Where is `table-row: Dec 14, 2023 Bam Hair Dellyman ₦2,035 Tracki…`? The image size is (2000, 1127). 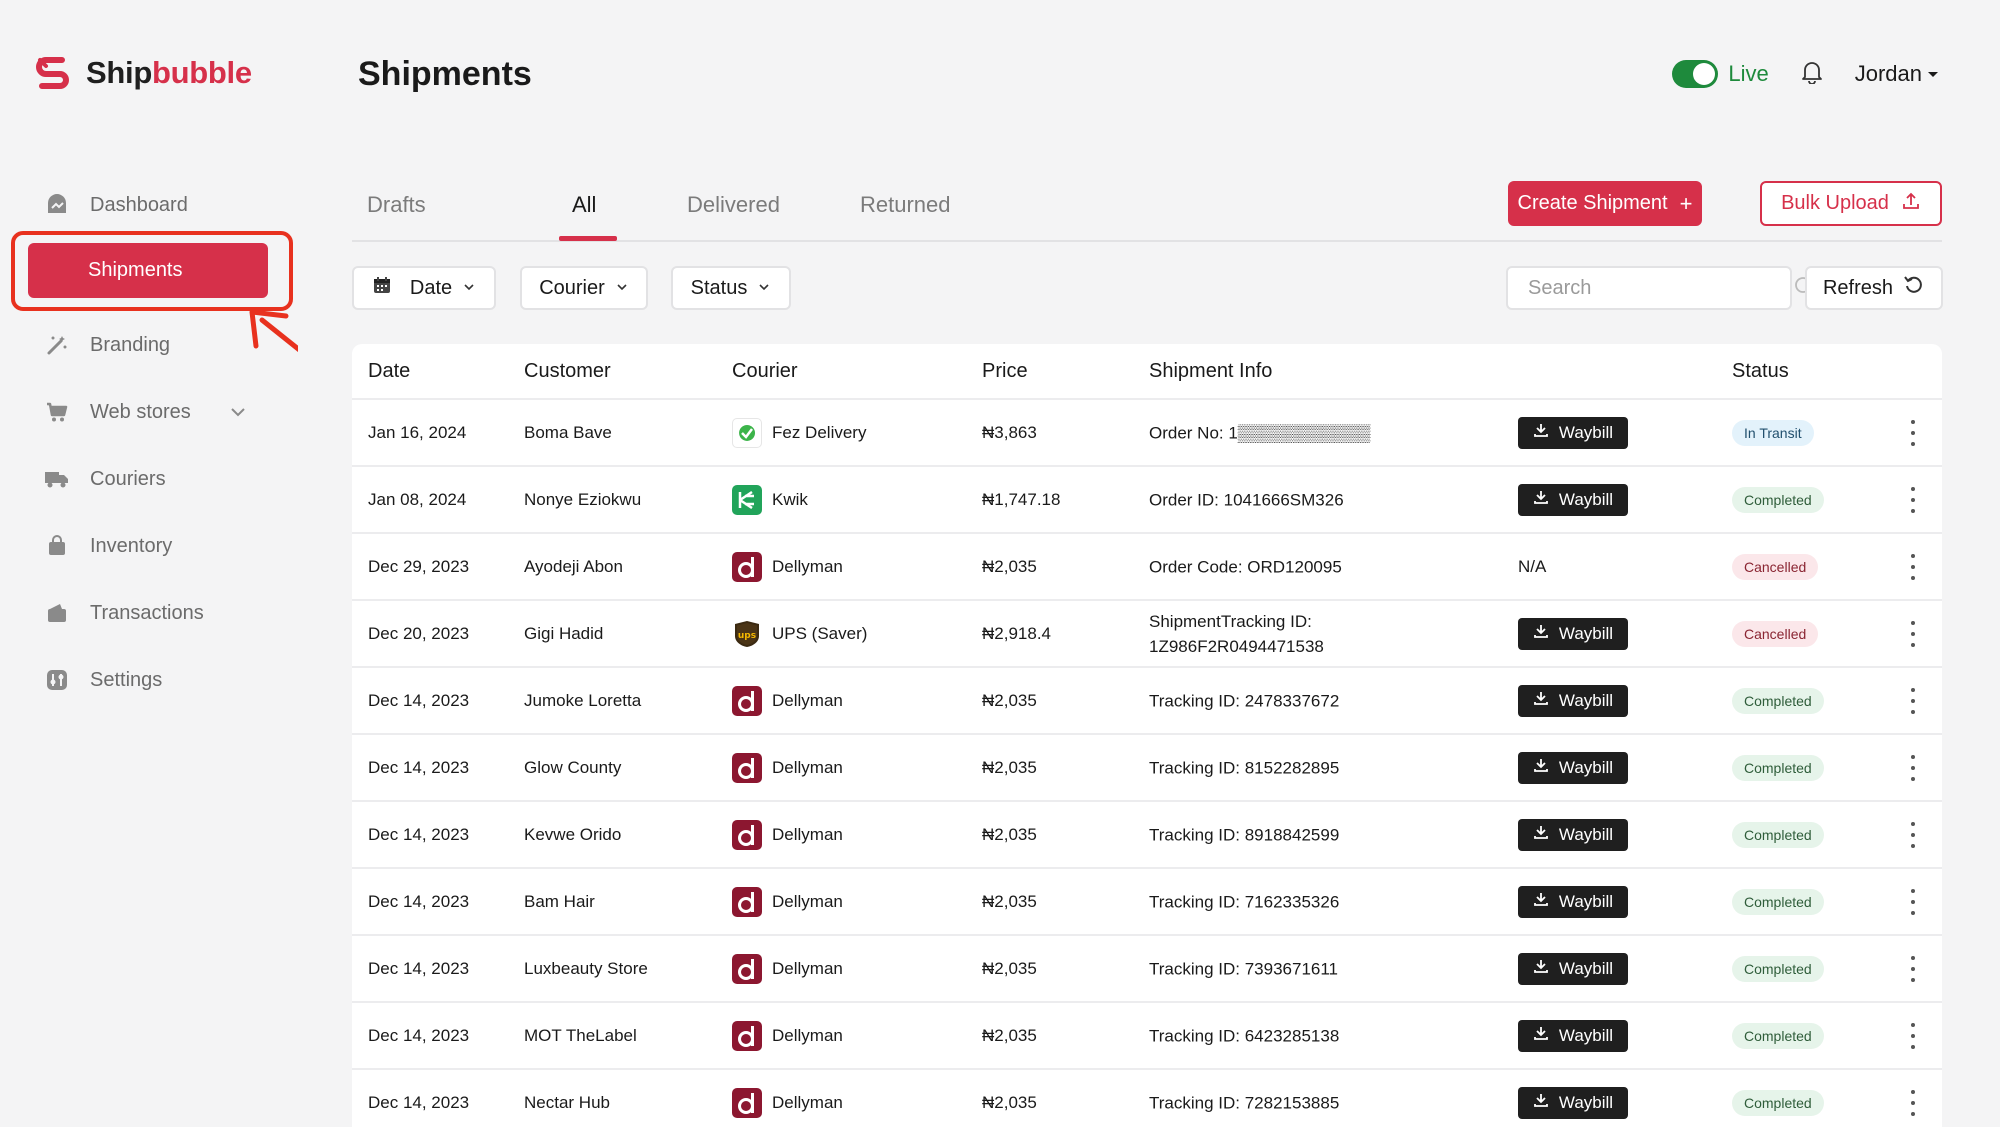 table-row: Dec 14, 2023 Bam Hair Dellyman ₦2,035 Tracki… is located at coordinates (1147, 902).